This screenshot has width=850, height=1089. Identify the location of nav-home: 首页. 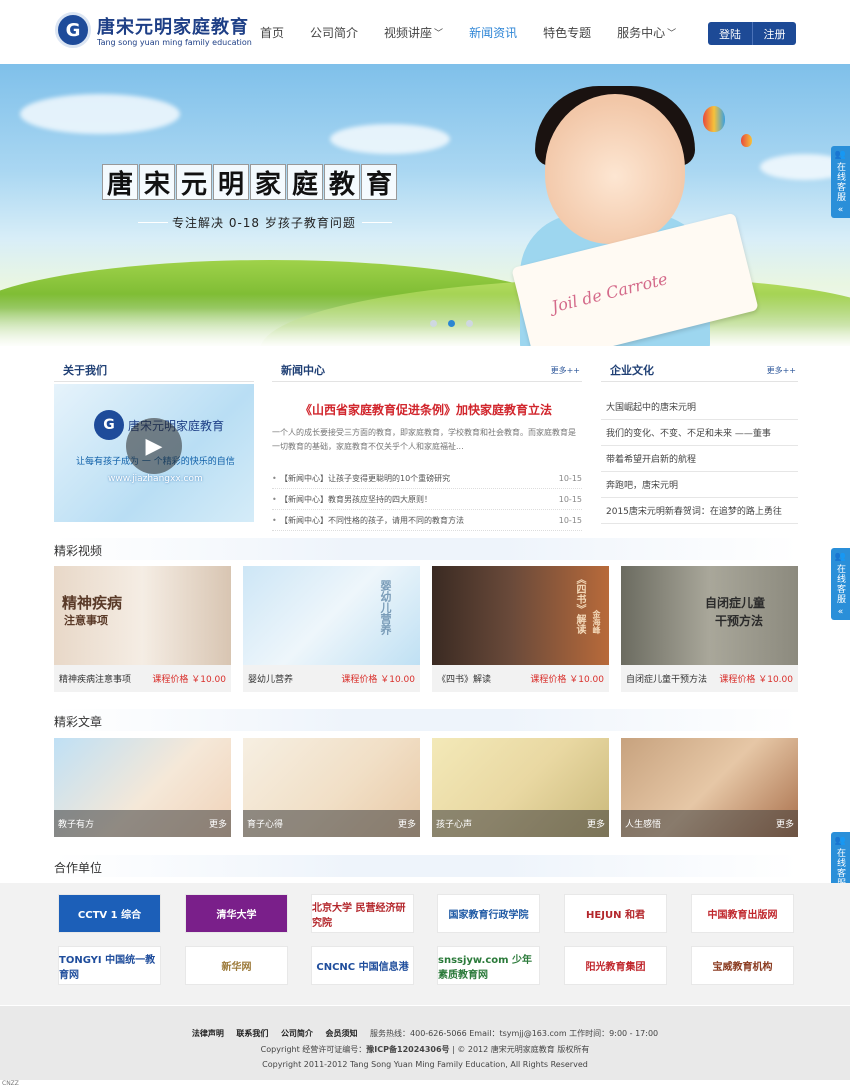
(272, 32).